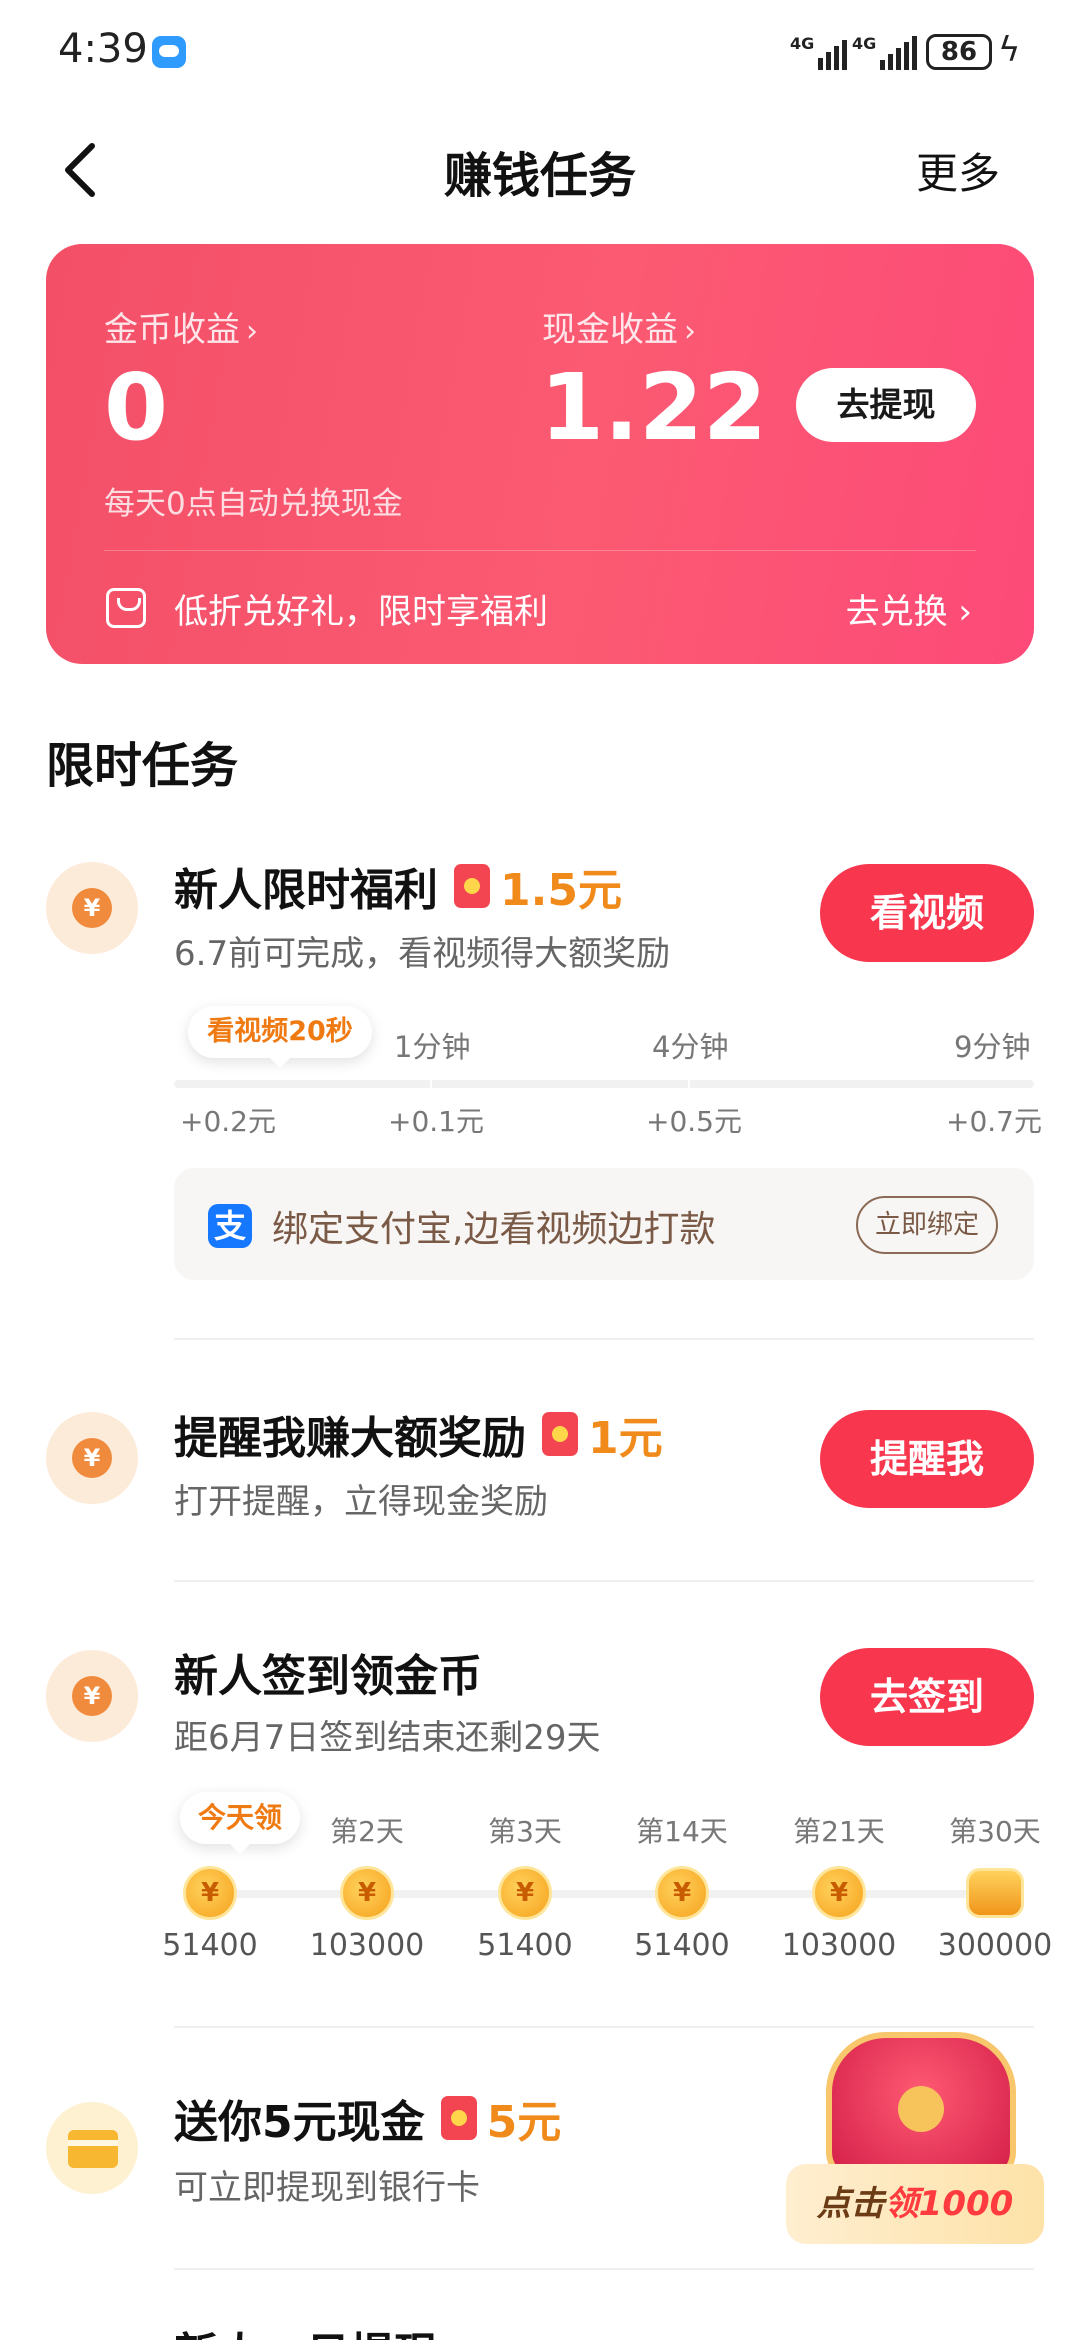  What do you see at coordinates (850, 2204) in the screenshot?
I see `badge-prefix: 点击` at bounding box center [850, 2204].